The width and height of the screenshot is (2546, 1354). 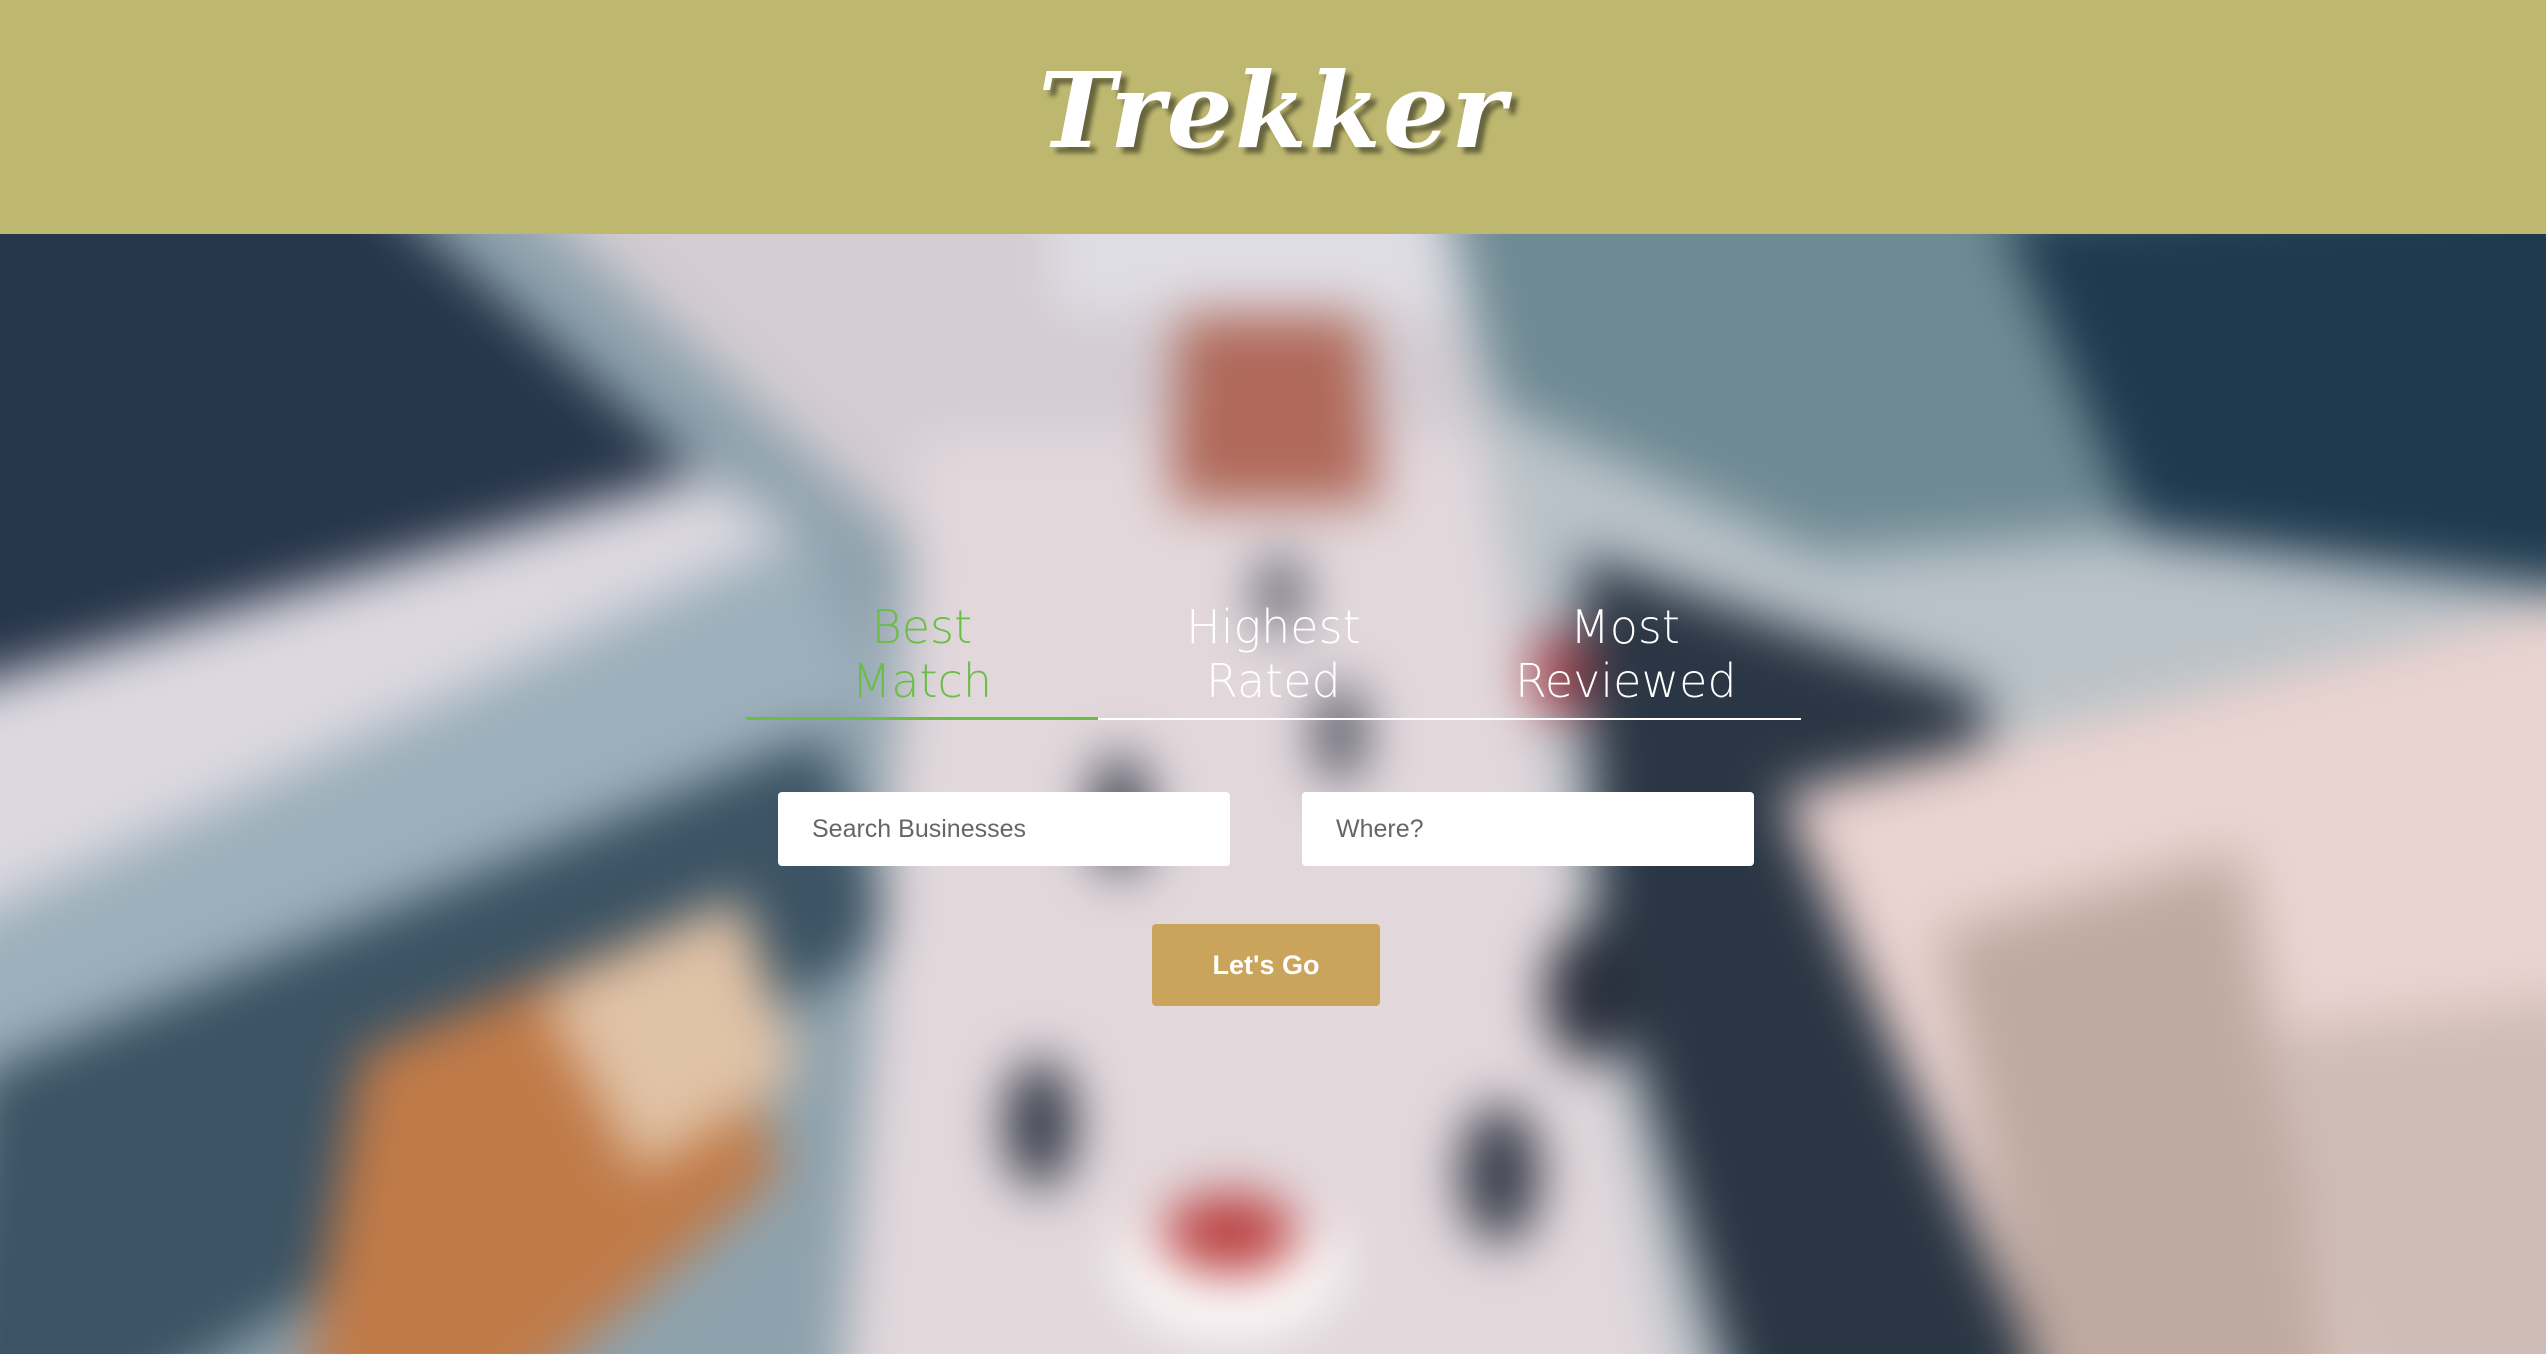 I want to click on lets-go-button: Let's Go, so click(x=1266, y=965).